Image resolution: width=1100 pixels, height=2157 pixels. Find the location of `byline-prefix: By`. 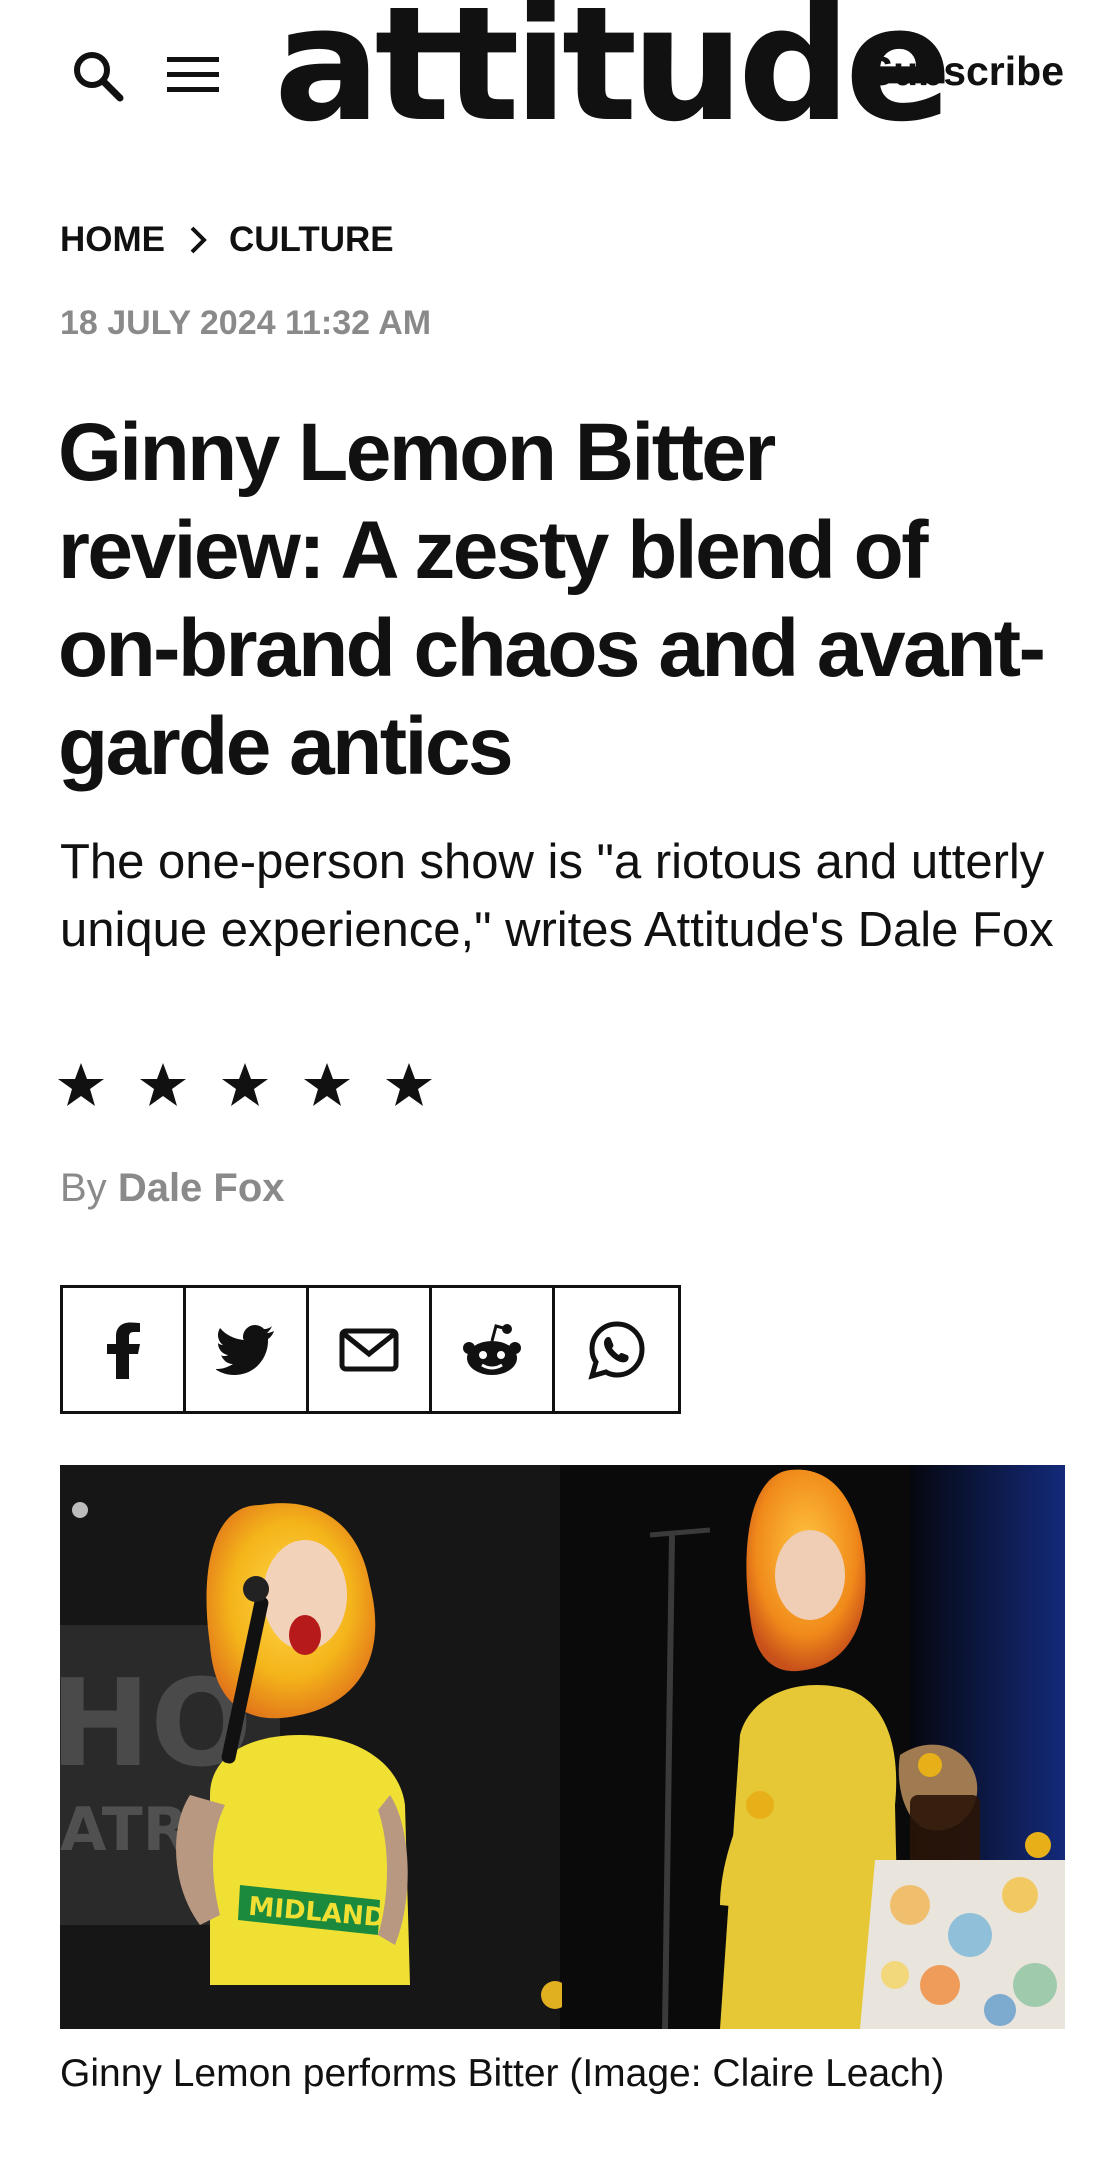

byline-prefix: By is located at coordinates (83, 1188).